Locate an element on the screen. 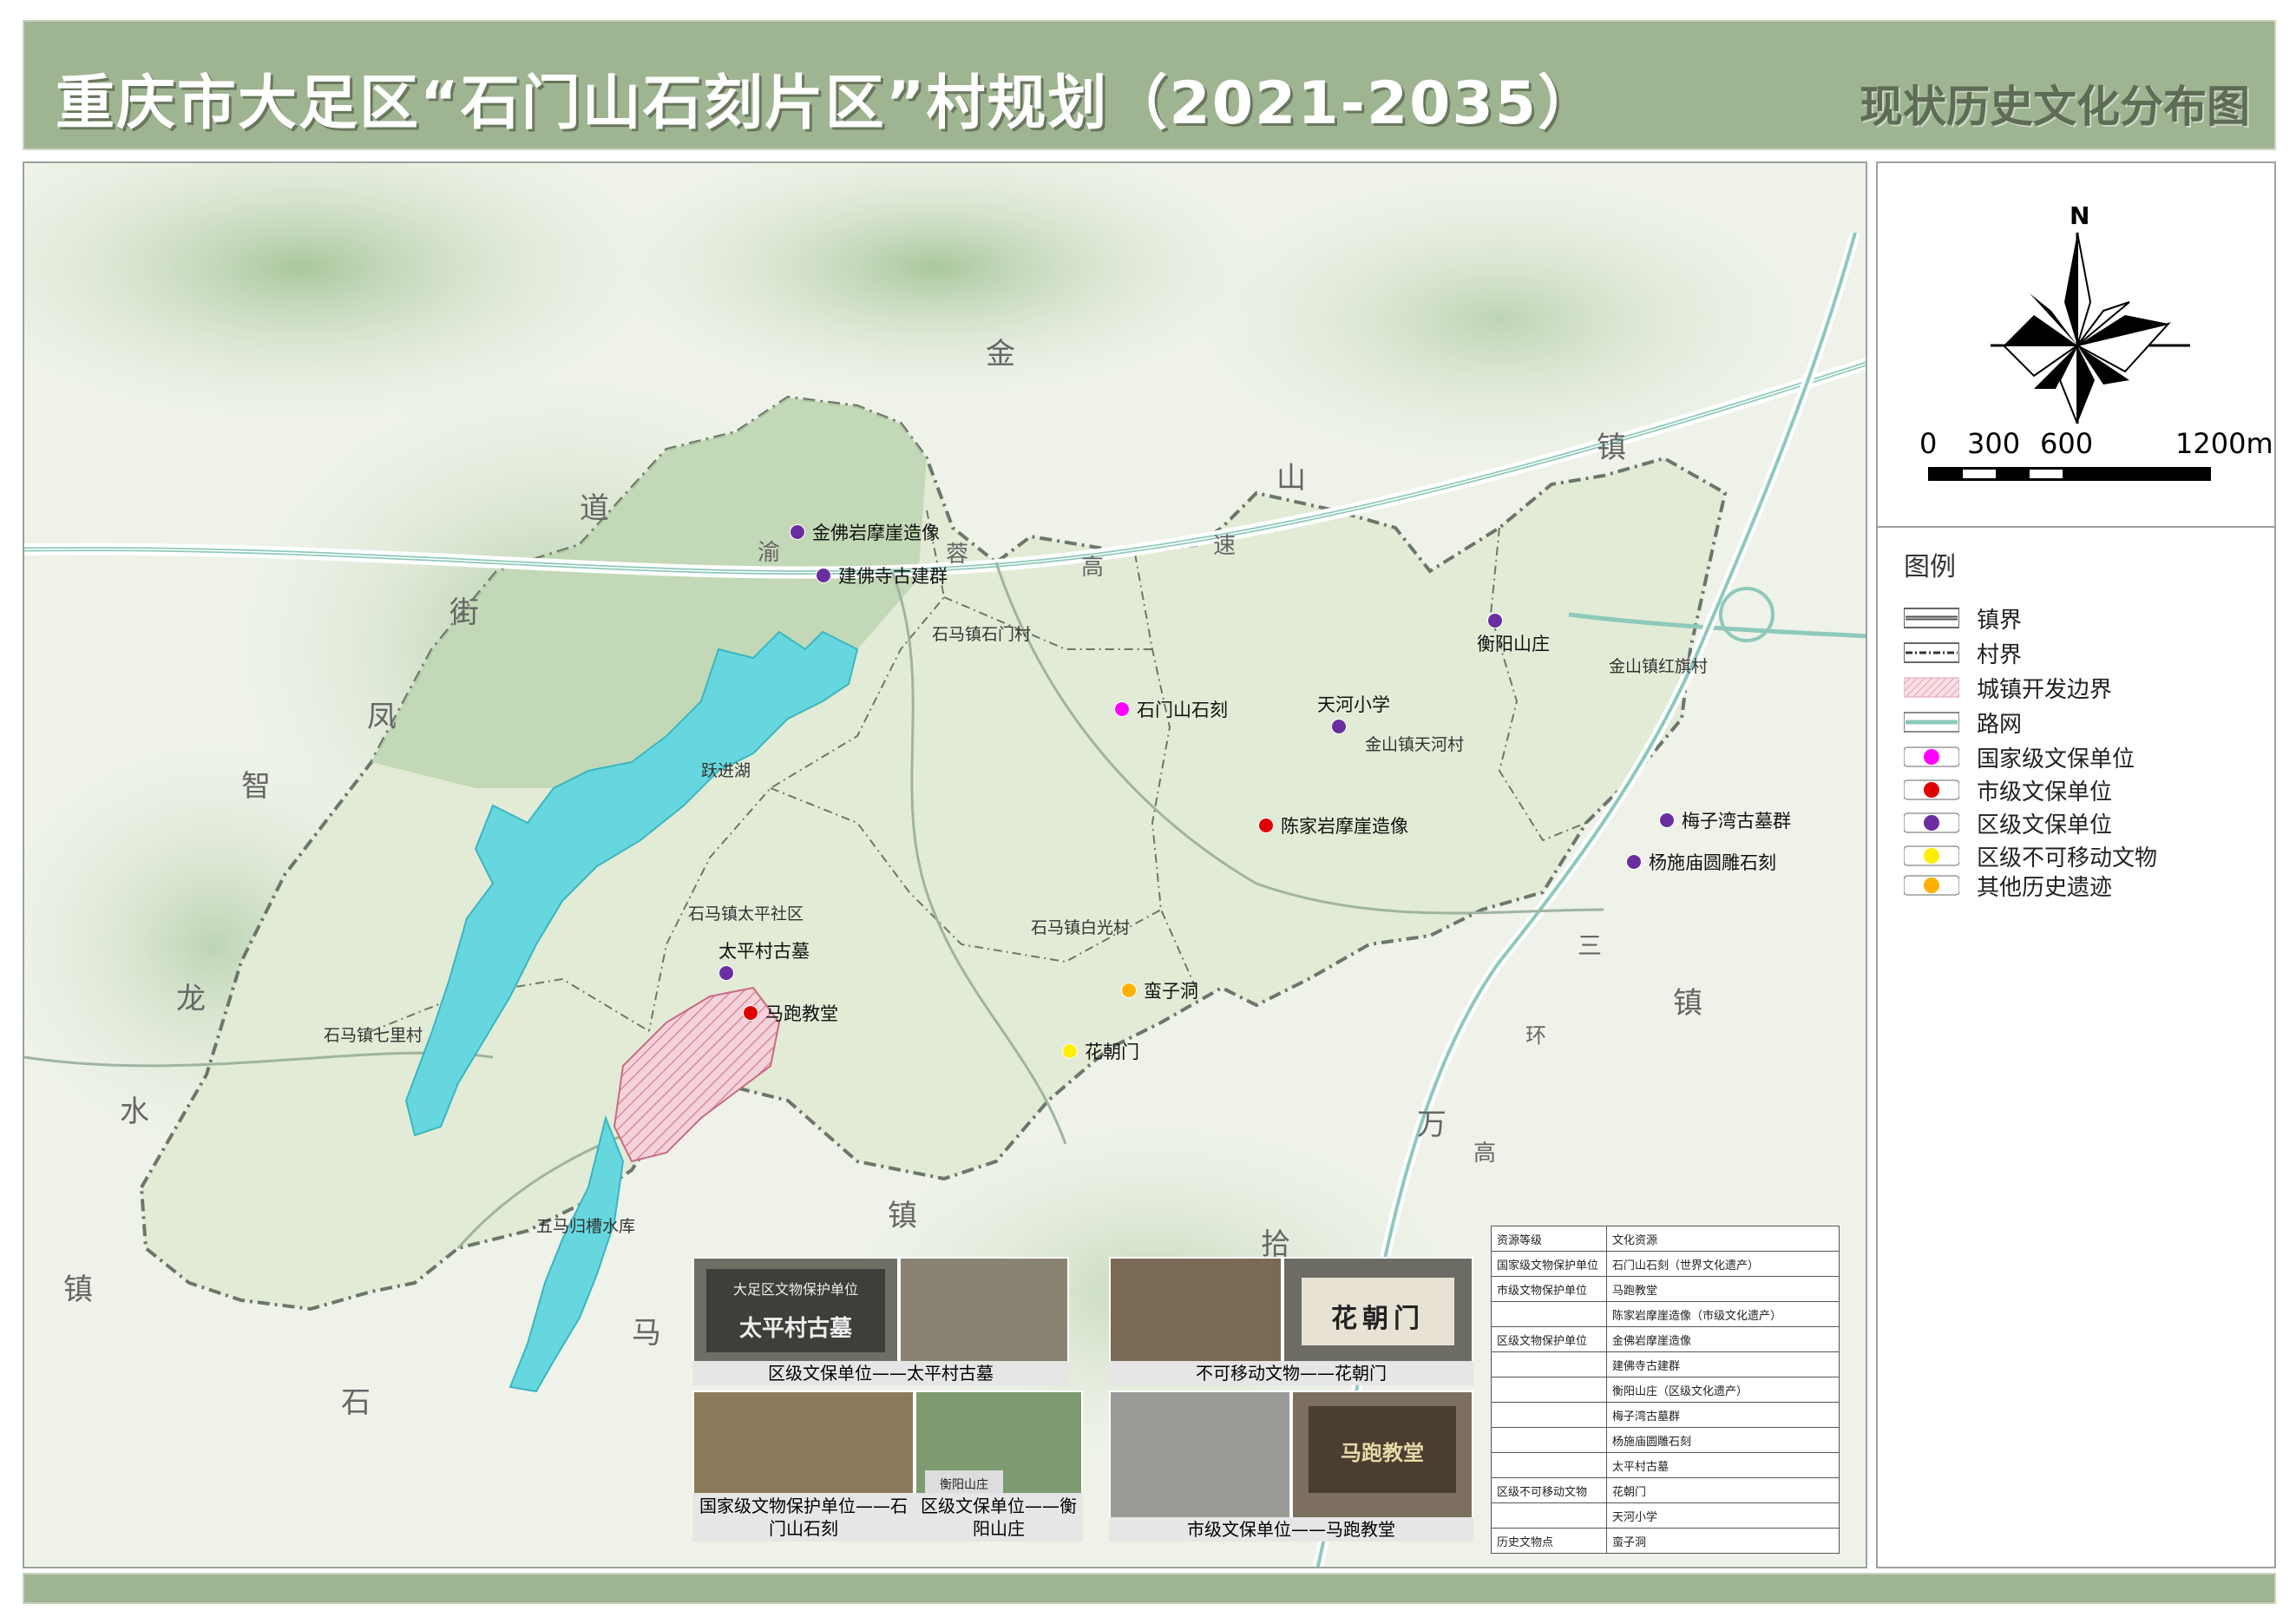  place-label: 渝 is located at coordinates (769, 553).